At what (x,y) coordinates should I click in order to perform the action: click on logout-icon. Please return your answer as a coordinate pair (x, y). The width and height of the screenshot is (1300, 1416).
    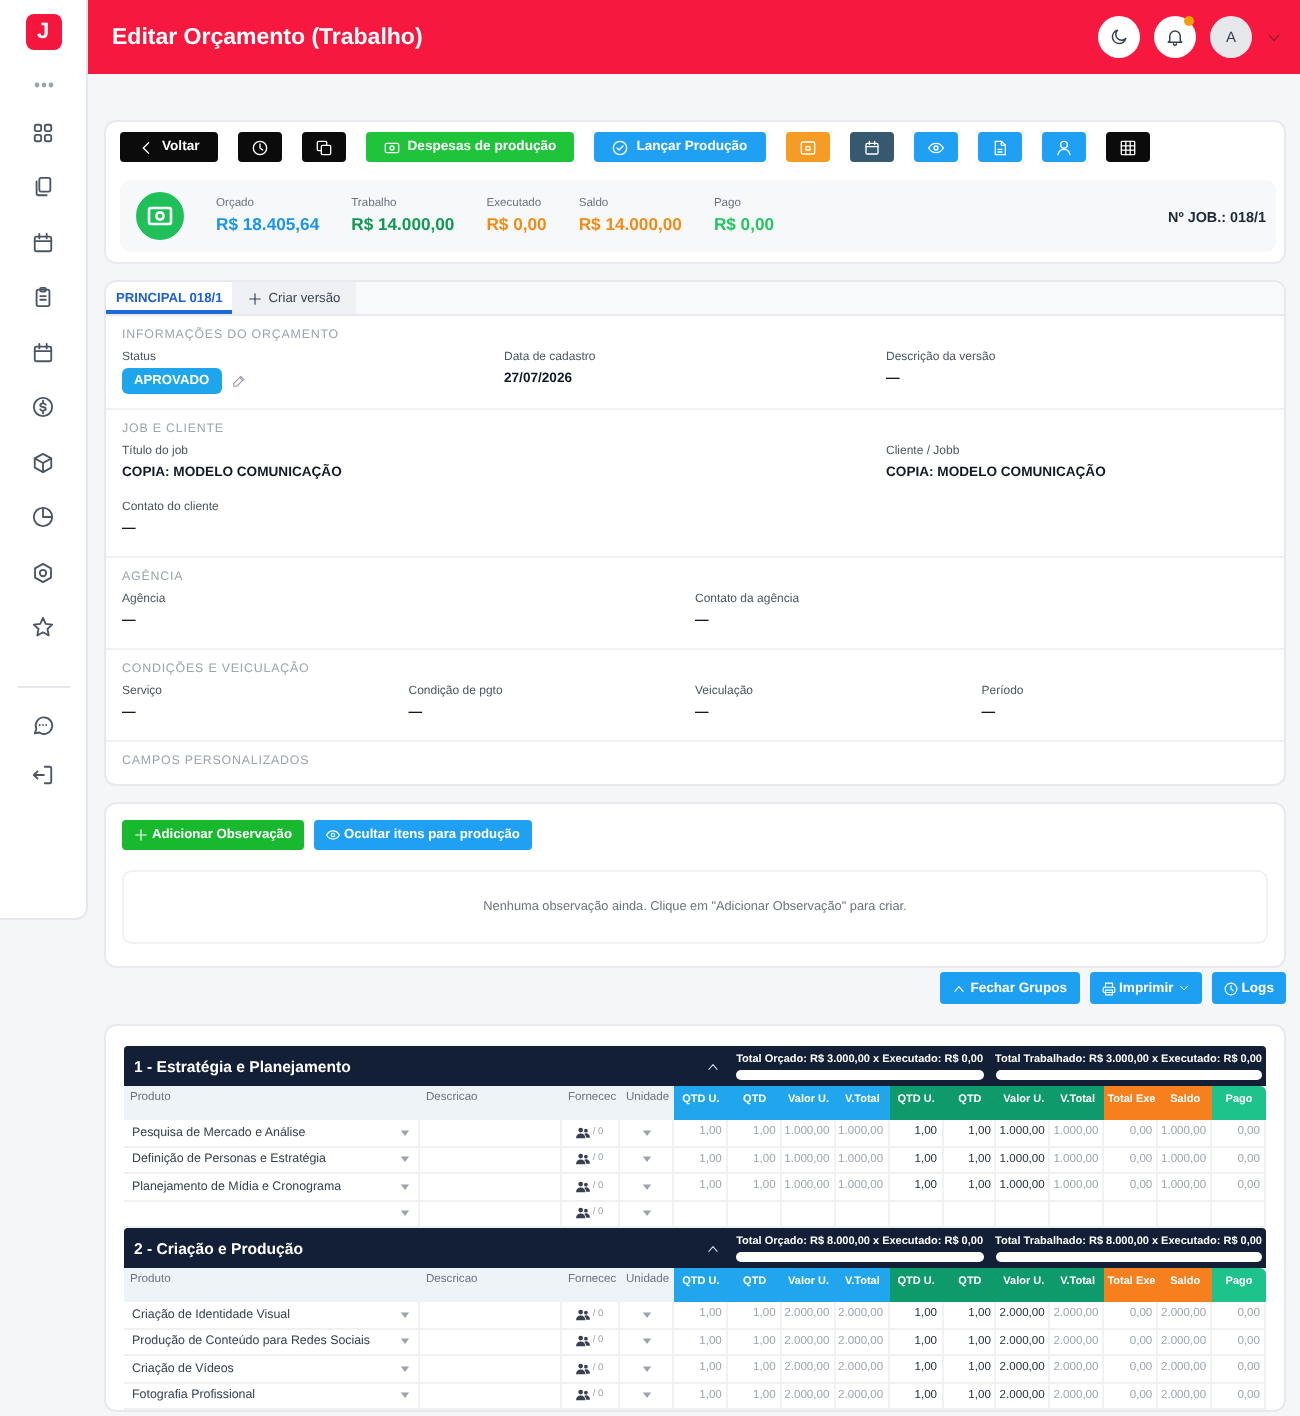
    Looking at the image, I should click on (43, 774).